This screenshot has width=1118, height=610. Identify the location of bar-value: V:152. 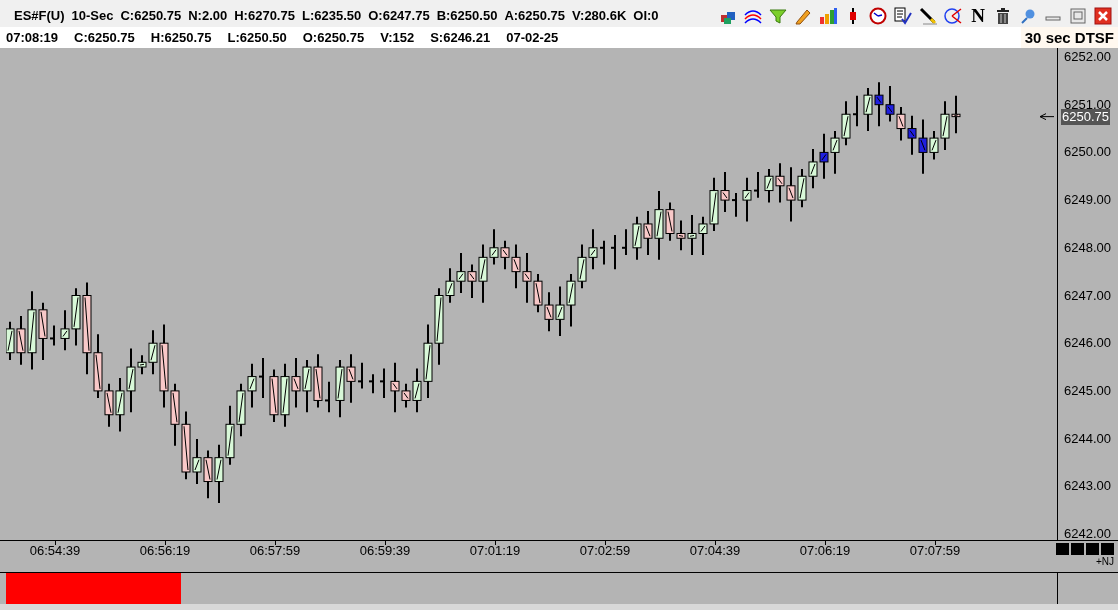
(397, 37).